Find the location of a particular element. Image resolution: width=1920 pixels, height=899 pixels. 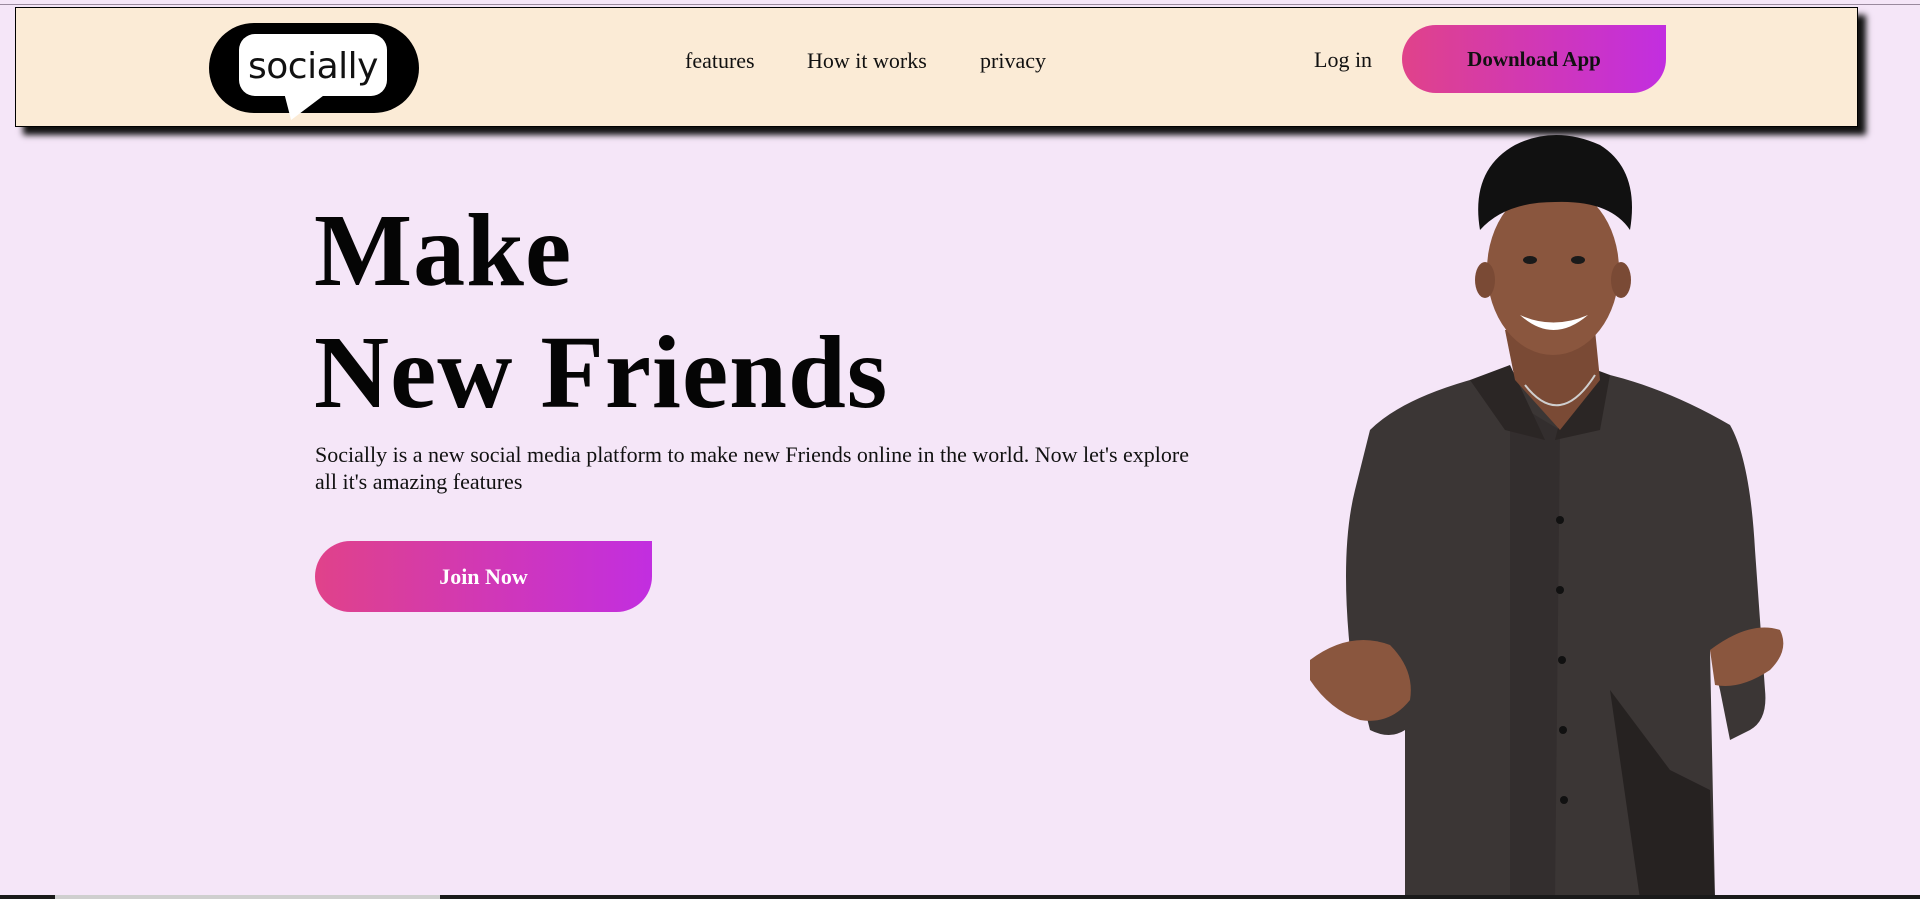

hero-title-line-2: New Friends is located at coordinates (601, 372).